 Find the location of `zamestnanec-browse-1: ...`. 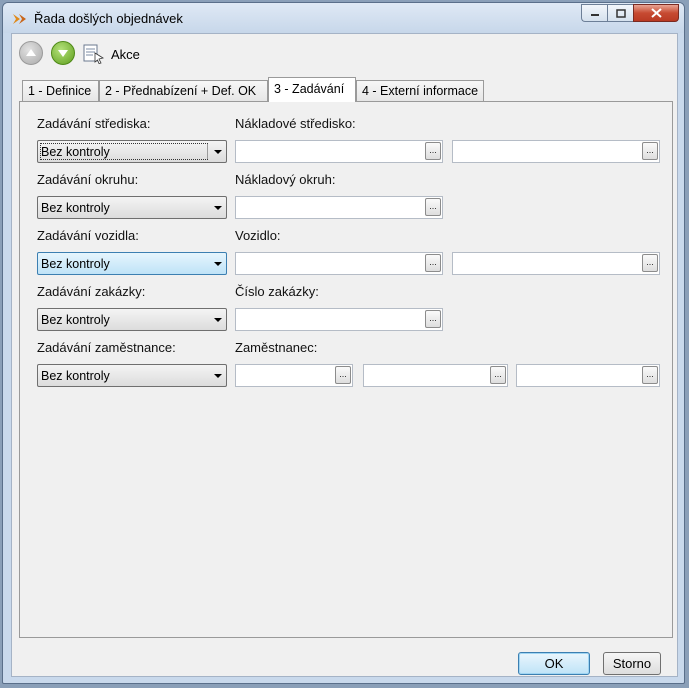

zamestnanec-browse-1: ... is located at coordinates (343, 375).